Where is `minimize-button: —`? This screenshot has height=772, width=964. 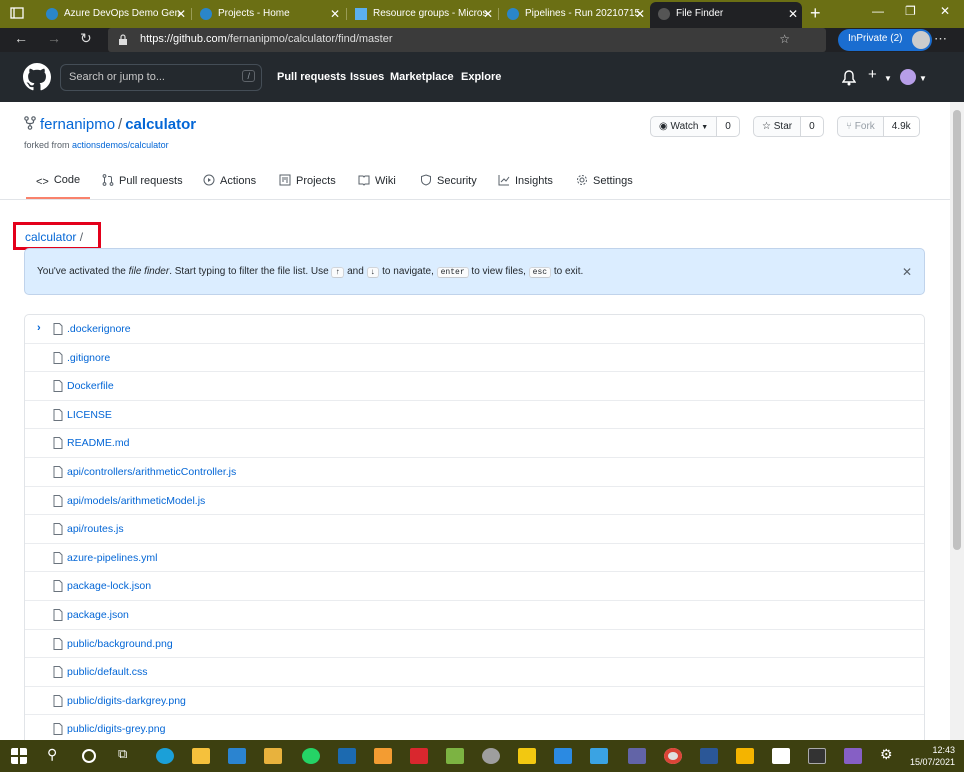 minimize-button: — is located at coordinates (878, 11).